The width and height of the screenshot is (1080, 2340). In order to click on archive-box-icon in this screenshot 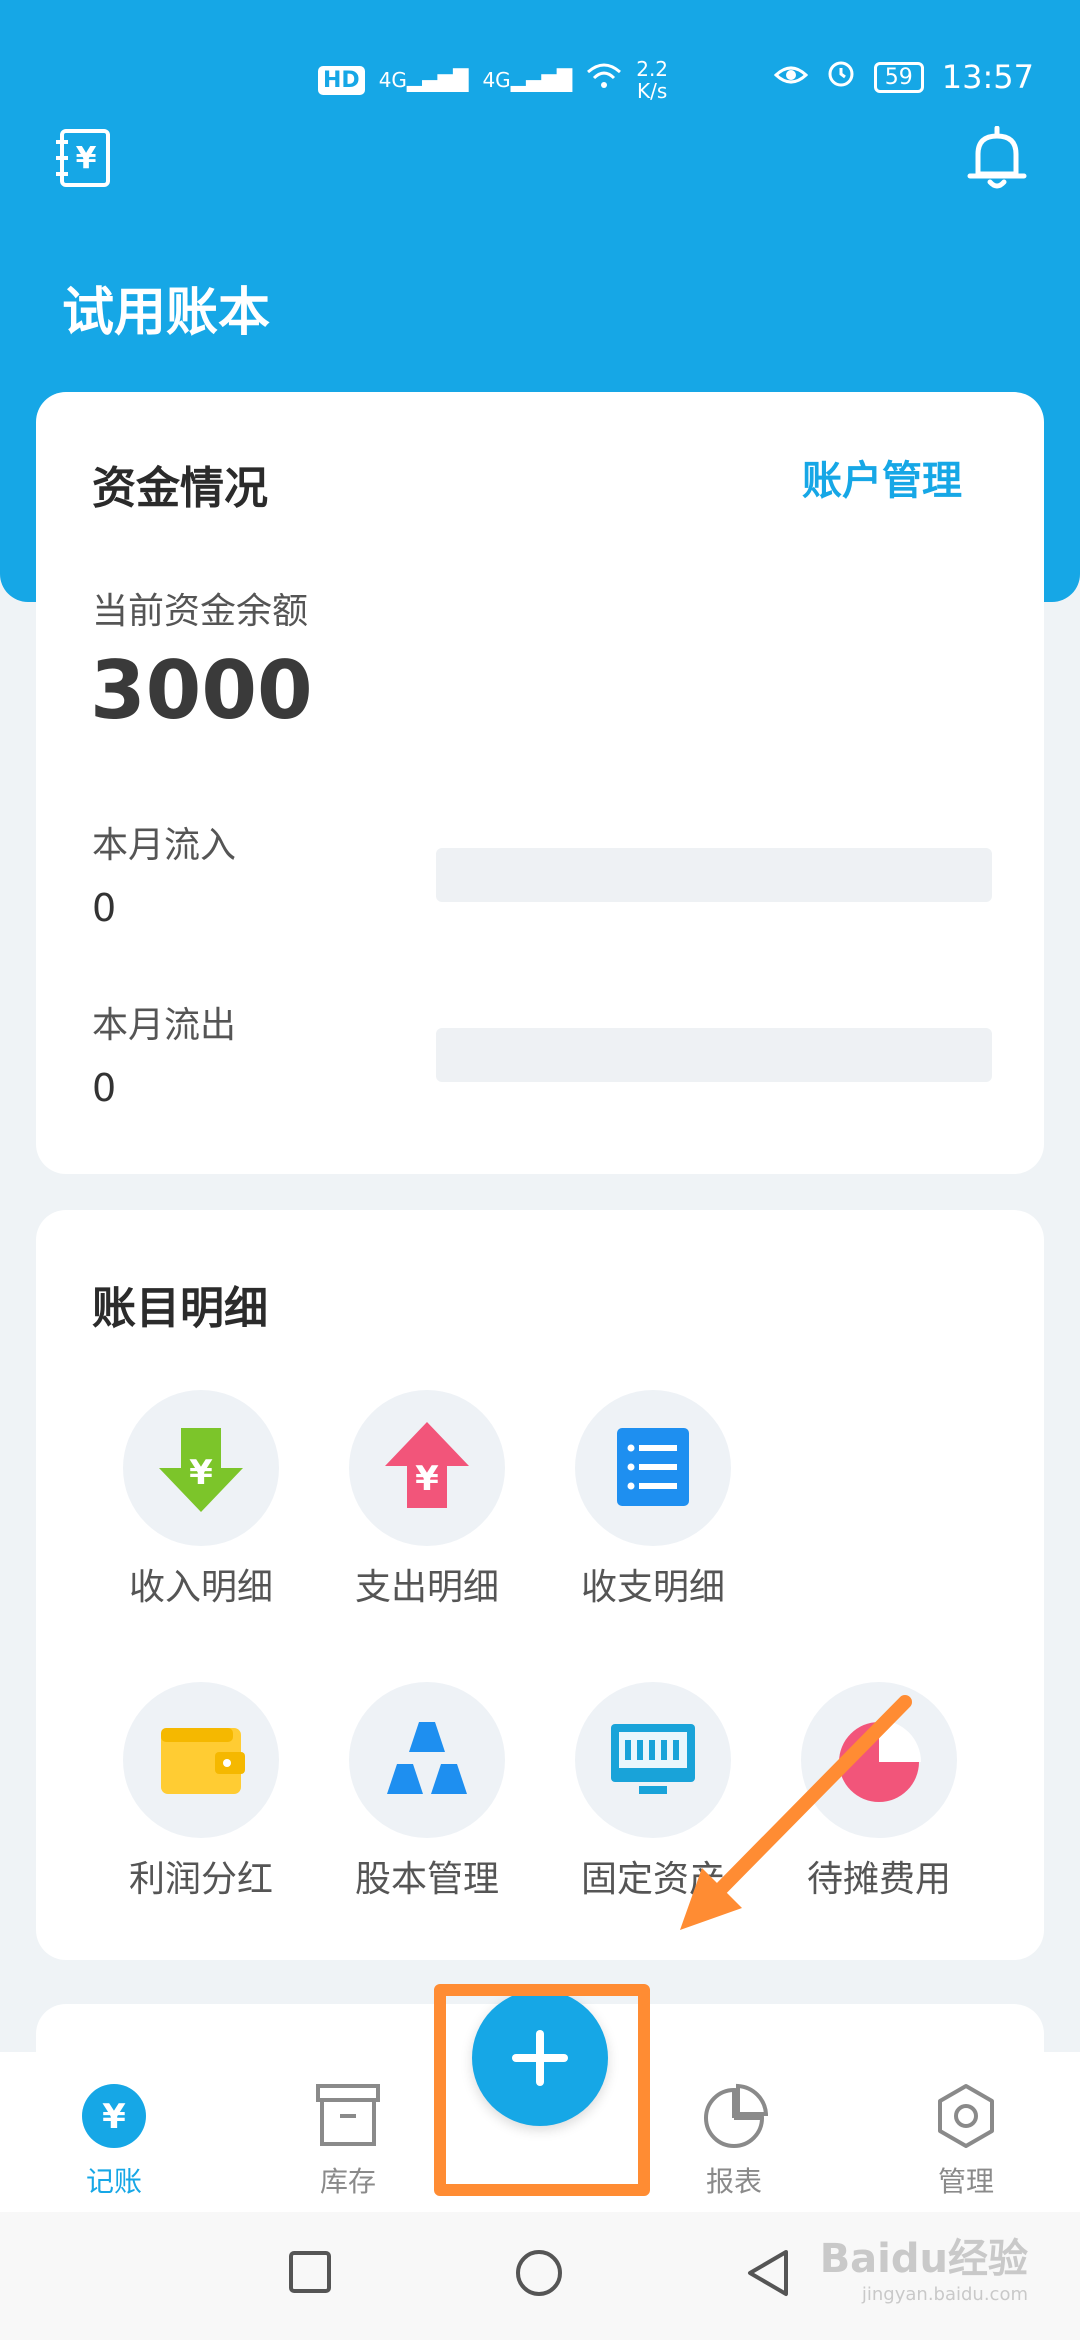, I will do `click(348, 2115)`.